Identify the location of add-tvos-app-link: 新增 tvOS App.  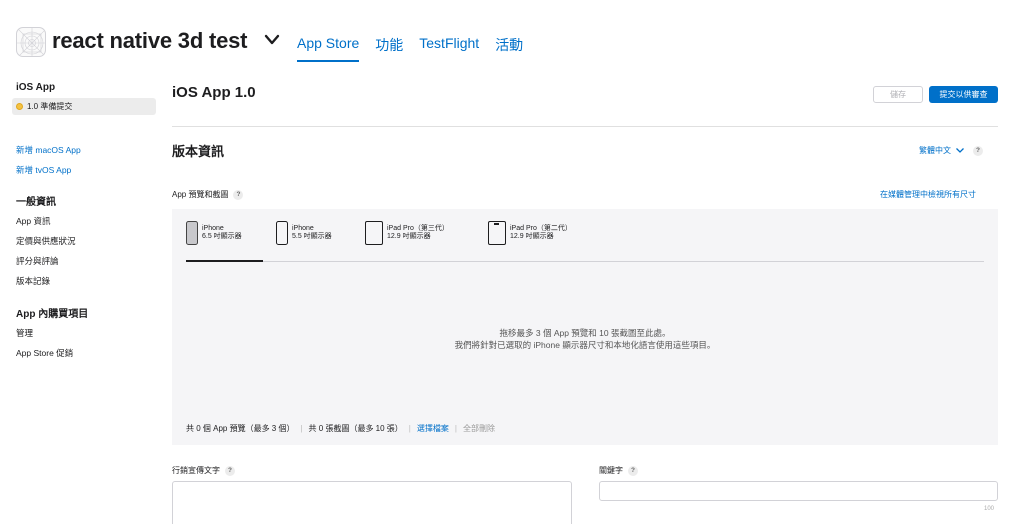
(87, 170).